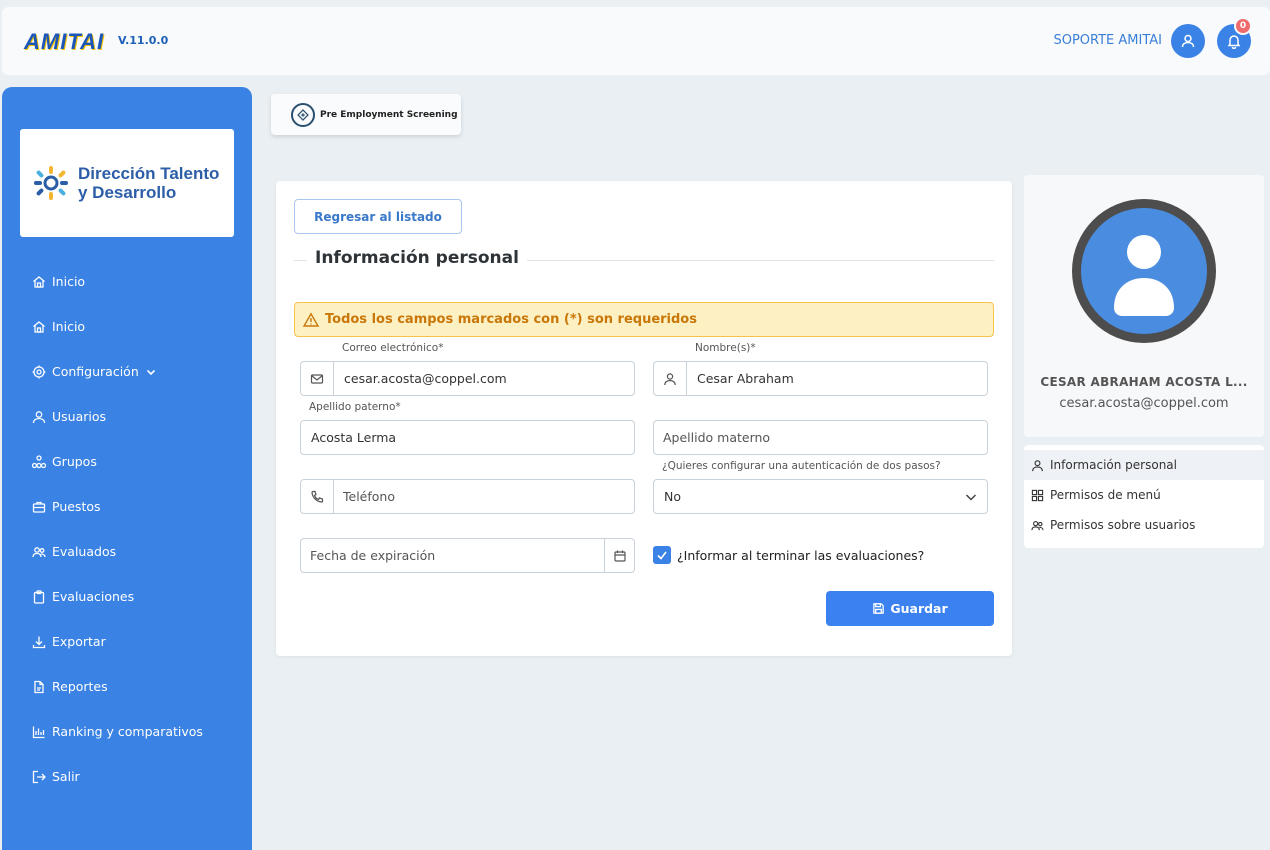 This screenshot has height=850, width=1270. I want to click on email-field: cesar.acosta@coppel.com, so click(467, 378).